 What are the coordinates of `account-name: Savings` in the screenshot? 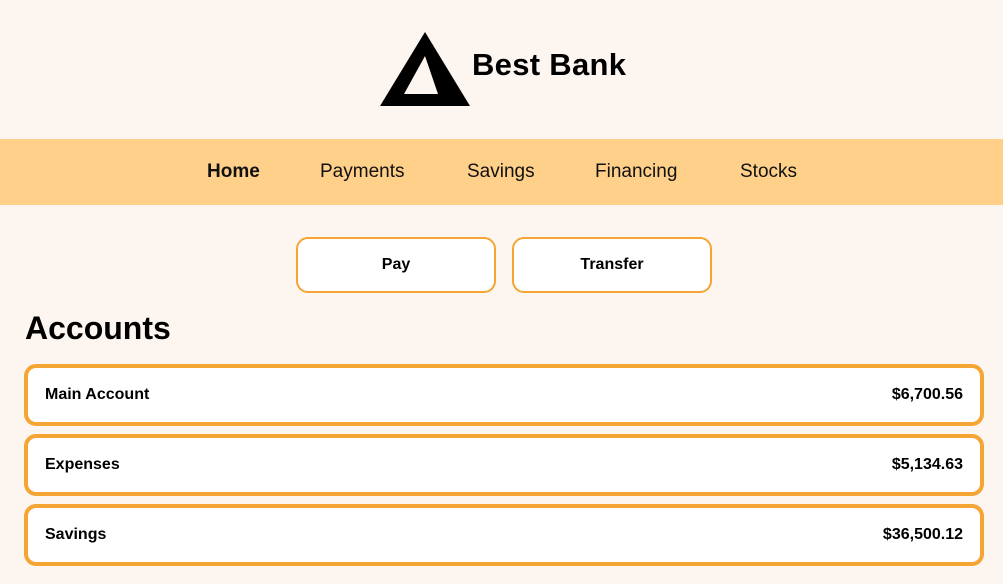 It's located at (76, 534).